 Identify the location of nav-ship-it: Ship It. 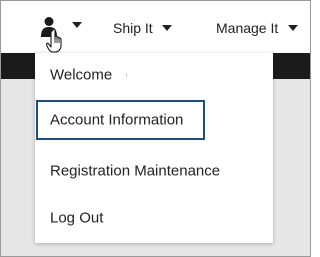
(144, 28).